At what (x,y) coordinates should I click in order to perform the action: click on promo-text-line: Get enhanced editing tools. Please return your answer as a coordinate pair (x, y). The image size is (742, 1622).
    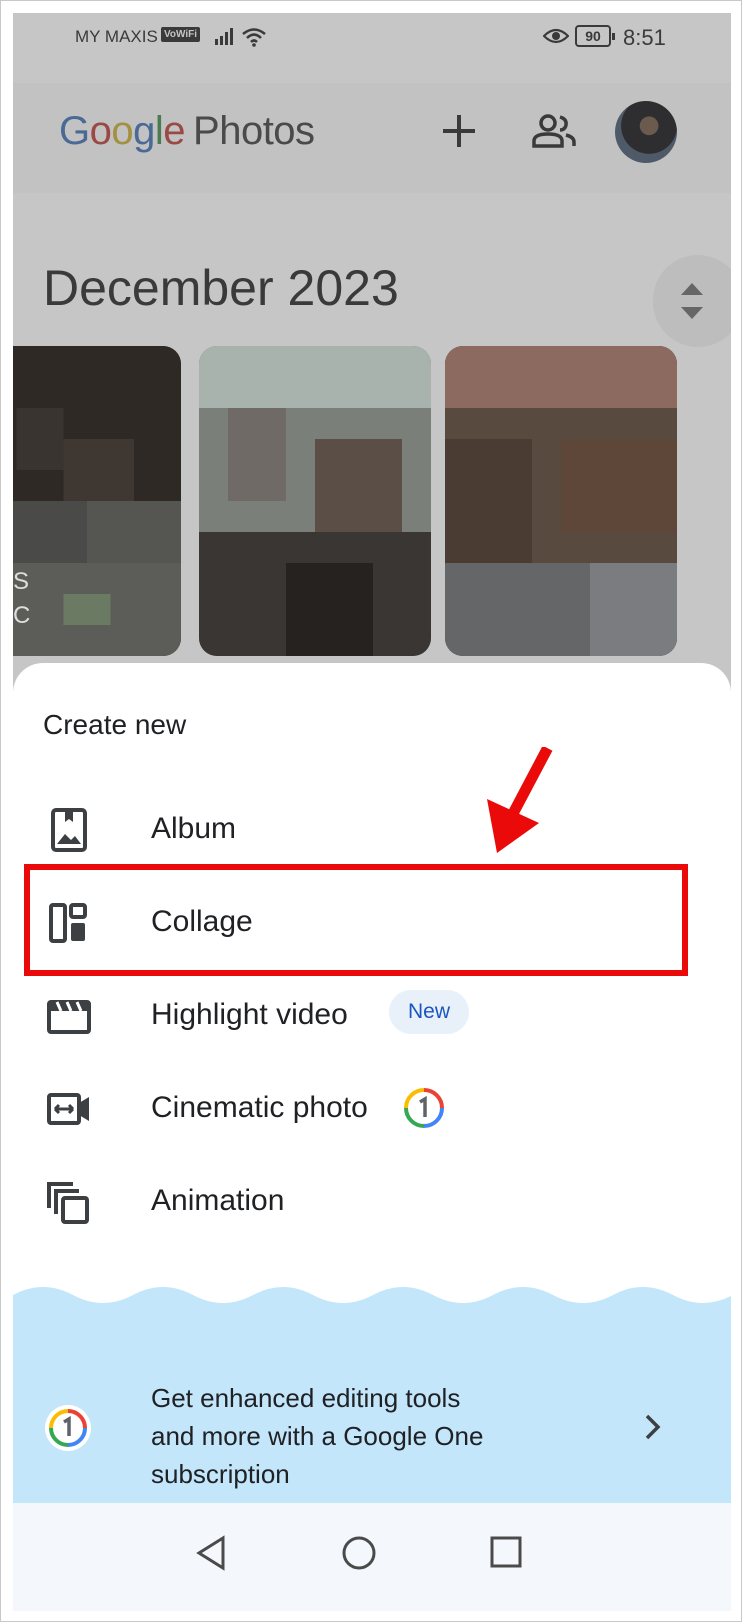
    Looking at the image, I should click on (306, 1398).